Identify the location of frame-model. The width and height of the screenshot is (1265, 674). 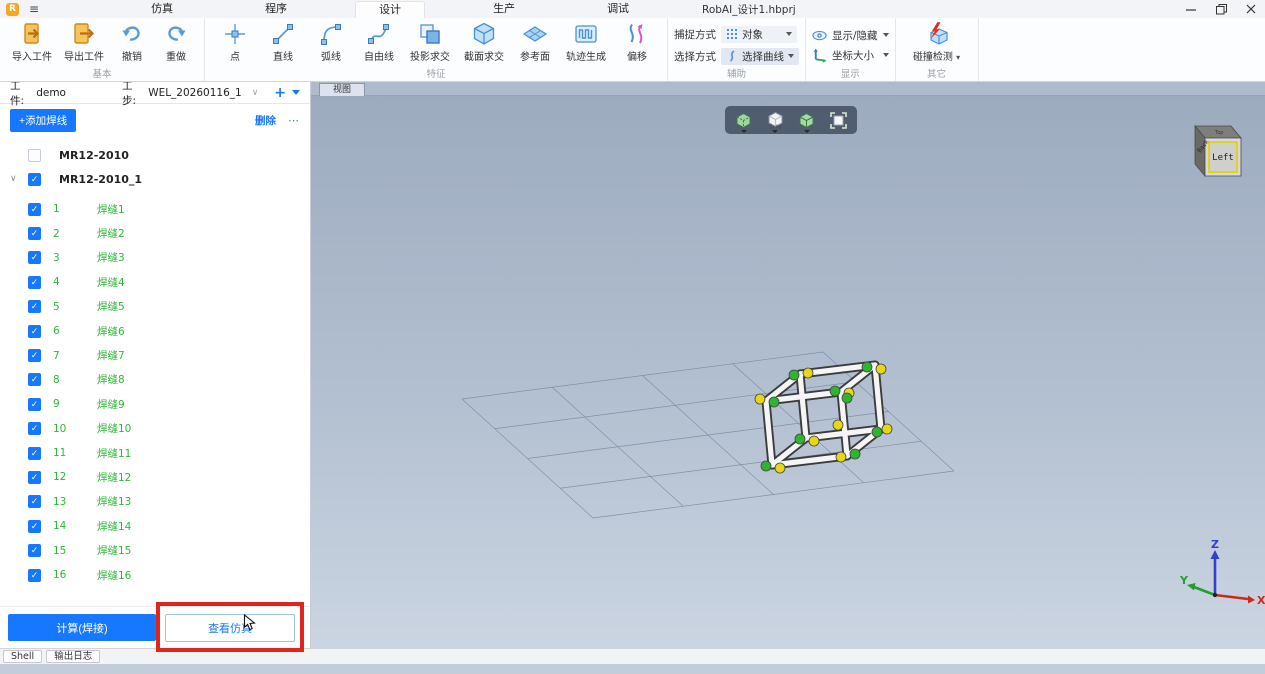
(823, 417).